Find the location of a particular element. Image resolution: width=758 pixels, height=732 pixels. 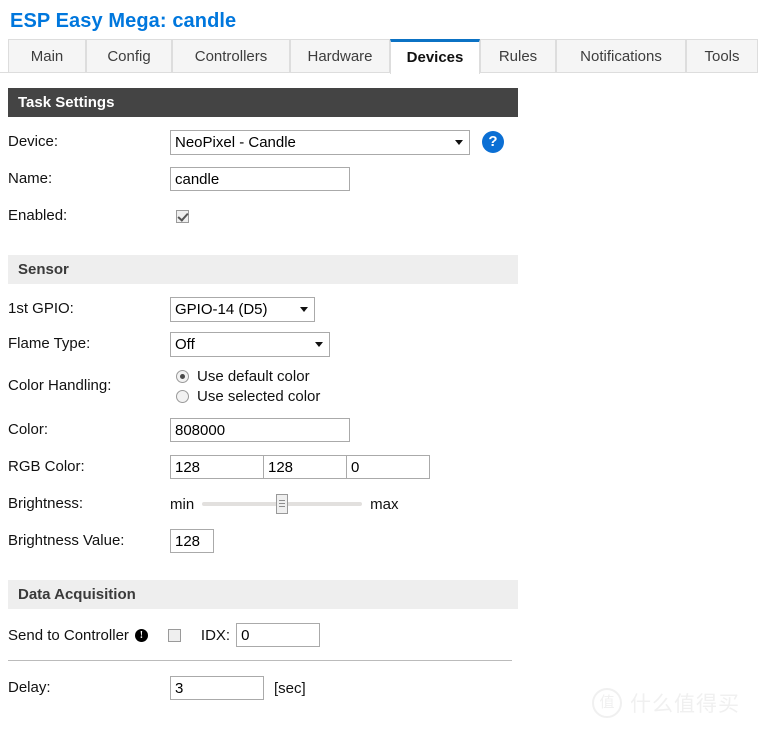

row-name: Name: is located at coordinates (378, 179).